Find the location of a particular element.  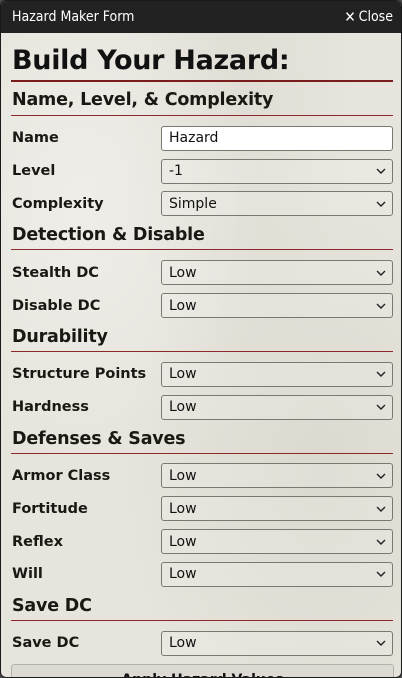

savedc-select: Low is located at coordinates (277, 643).